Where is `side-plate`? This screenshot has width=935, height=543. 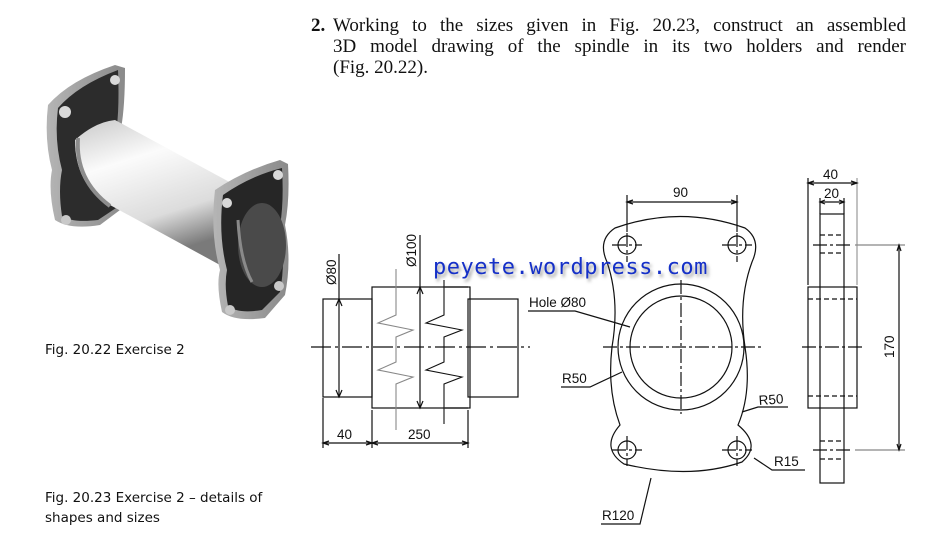
side-plate is located at coordinates (832, 348).